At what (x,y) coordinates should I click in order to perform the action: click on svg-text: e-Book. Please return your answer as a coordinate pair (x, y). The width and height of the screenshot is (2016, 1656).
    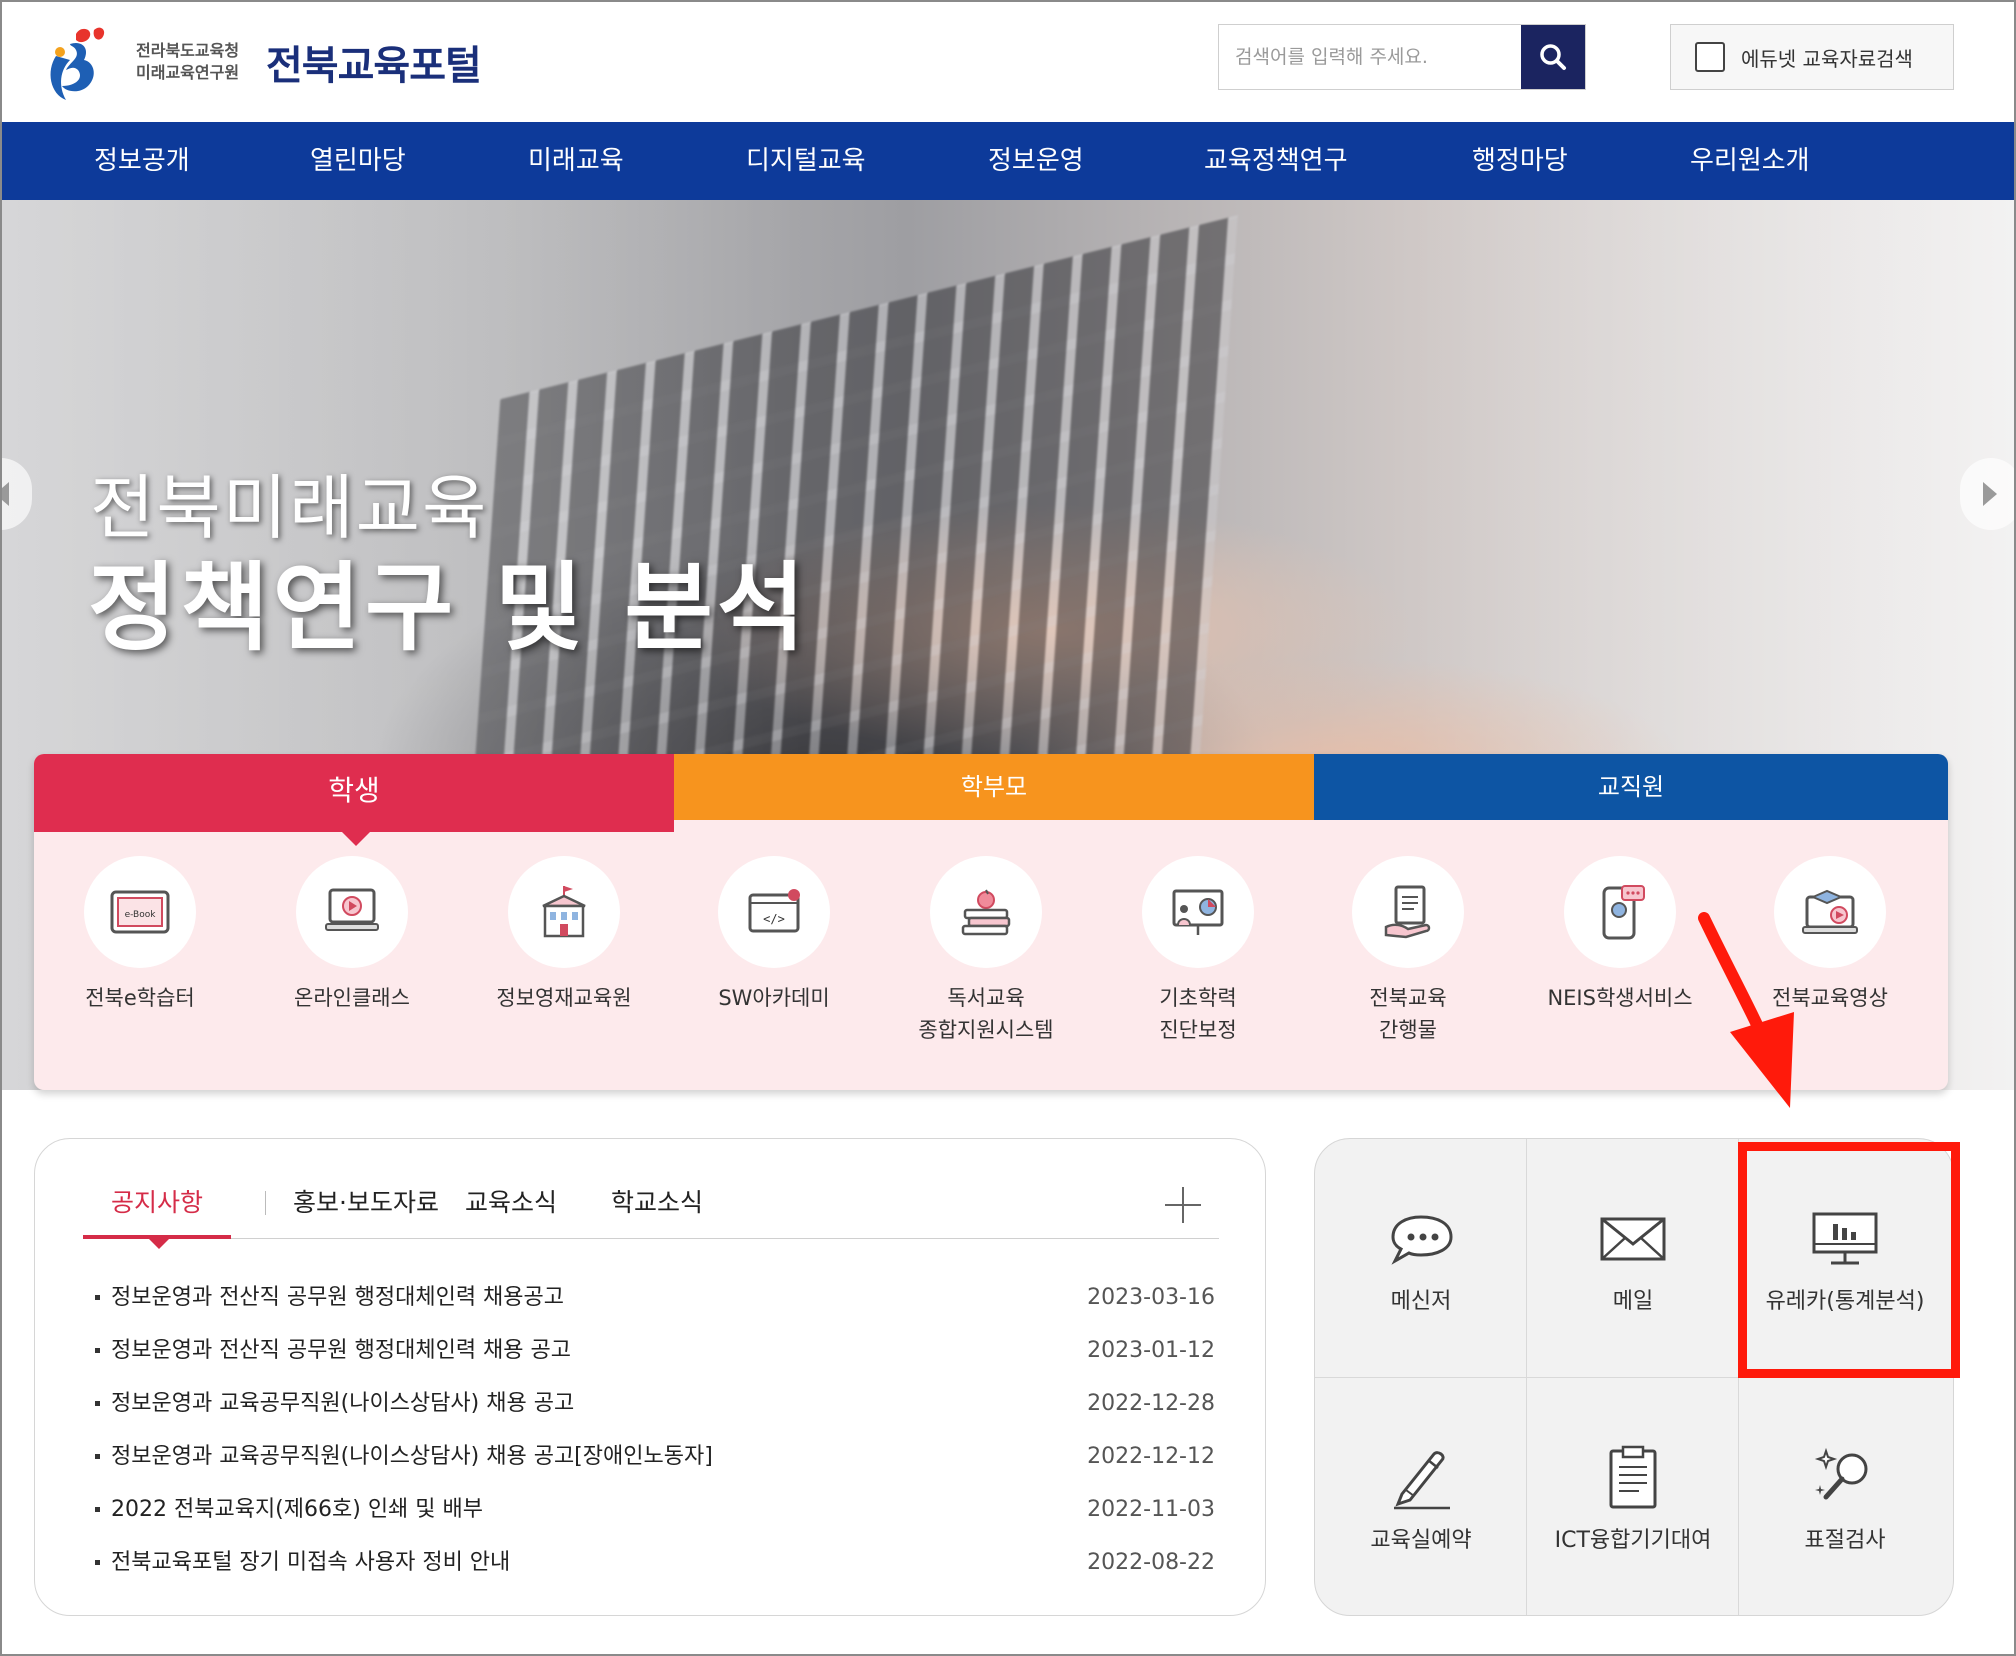
    Looking at the image, I should click on (141, 915).